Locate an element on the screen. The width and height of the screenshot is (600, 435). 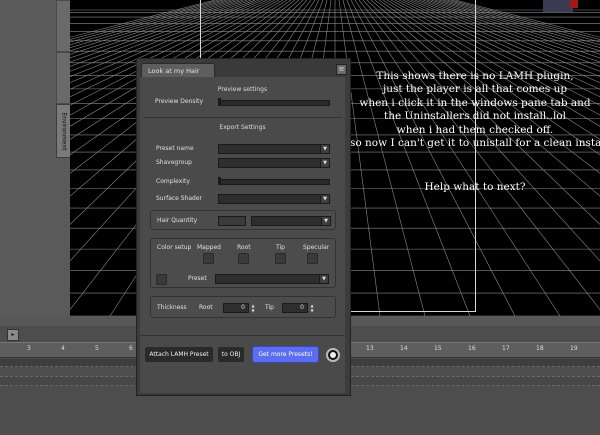
thickness-tip-input: 0 is located at coordinates (295, 308).